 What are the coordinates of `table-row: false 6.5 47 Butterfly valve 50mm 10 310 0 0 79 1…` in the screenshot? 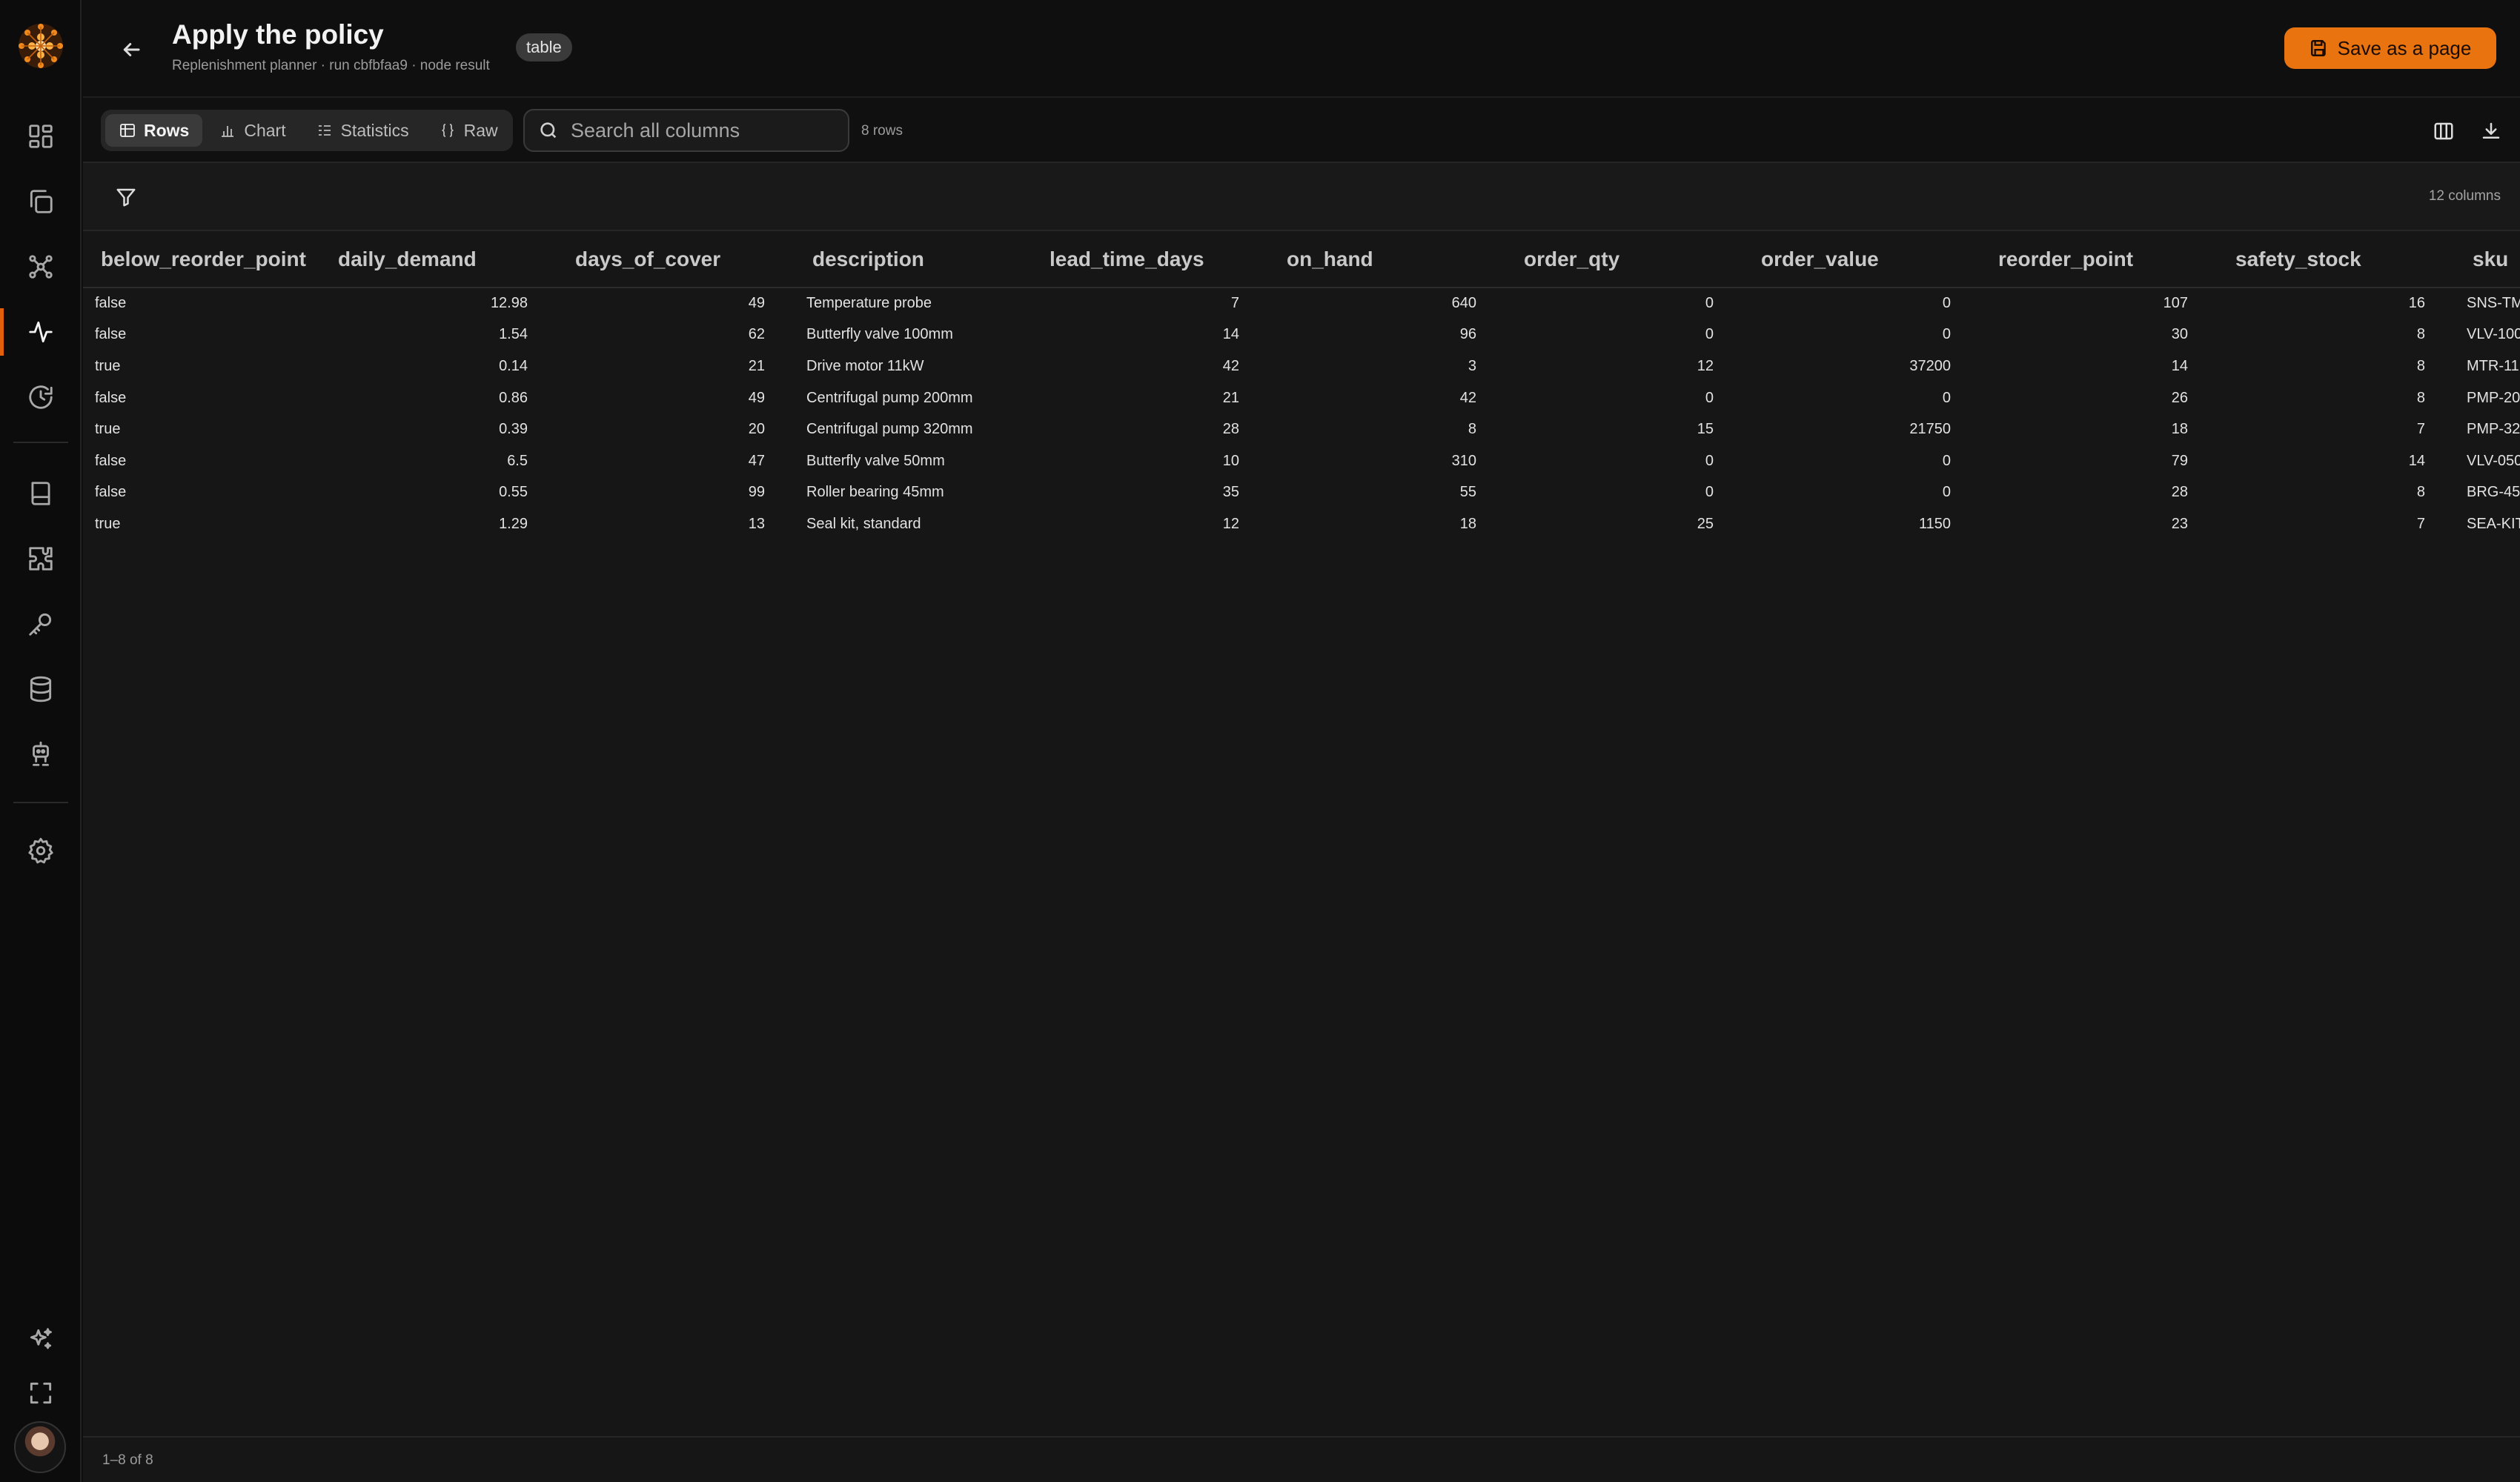 It's located at (1302, 461).